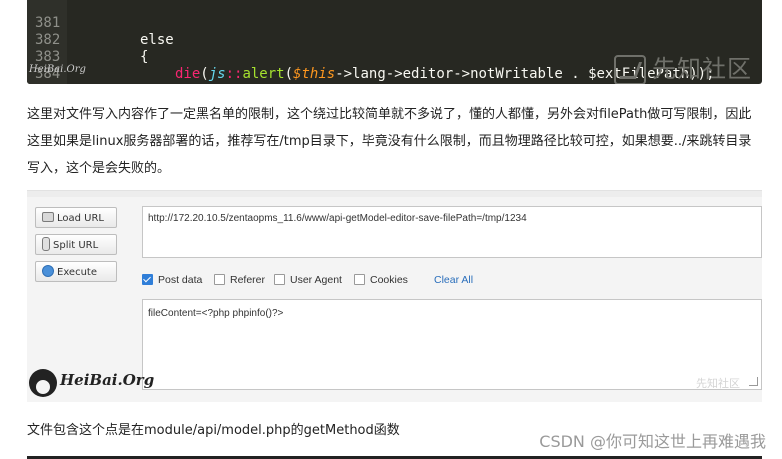 The height and width of the screenshot is (459, 782). I want to click on post-data-text: fileContent=<?php phpinfo()?>, so click(216, 313).